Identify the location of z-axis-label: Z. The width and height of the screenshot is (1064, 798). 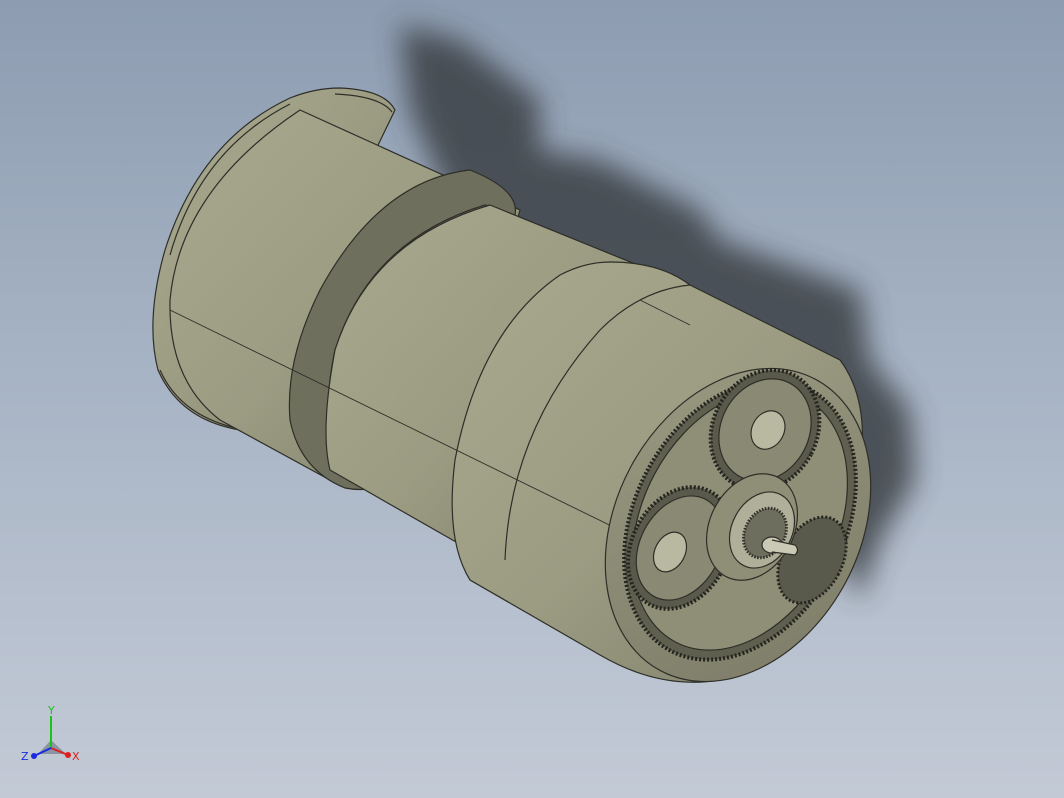
(25, 756).